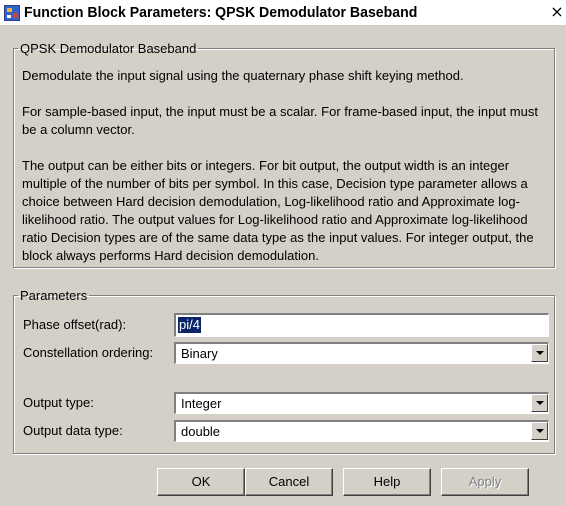 This screenshot has width=566, height=506. Describe the element at coordinates (73, 430) in the screenshot. I see `output-data-type-label: Output data type:` at that location.